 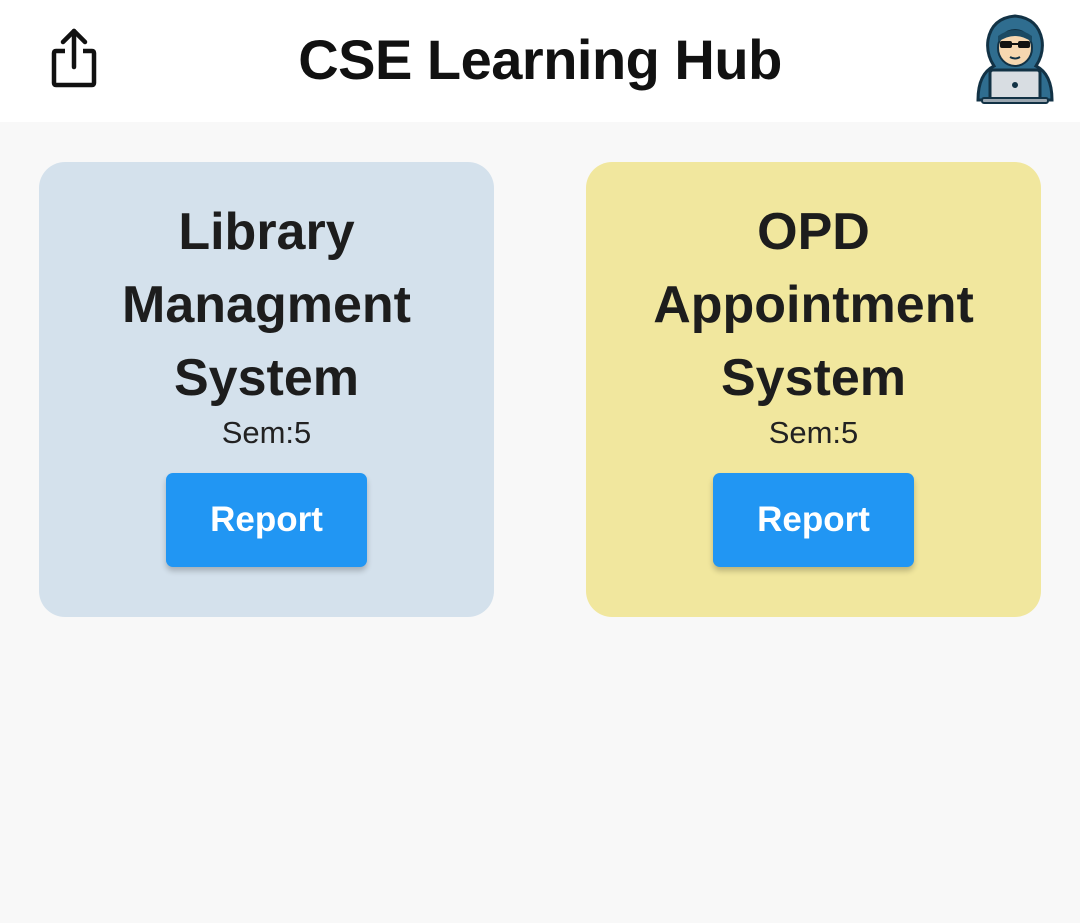 I want to click on project-title: Library Managment System, so click(x=266, y=305).